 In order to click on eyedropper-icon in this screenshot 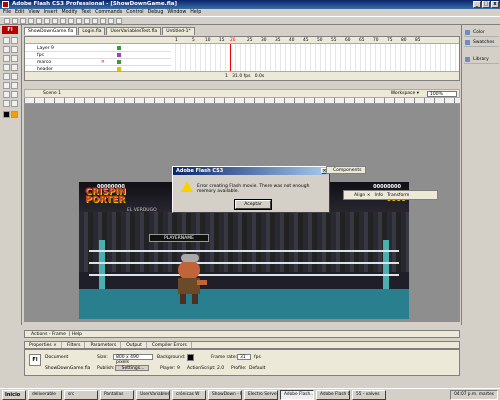, I will do `click(6, 94)`.